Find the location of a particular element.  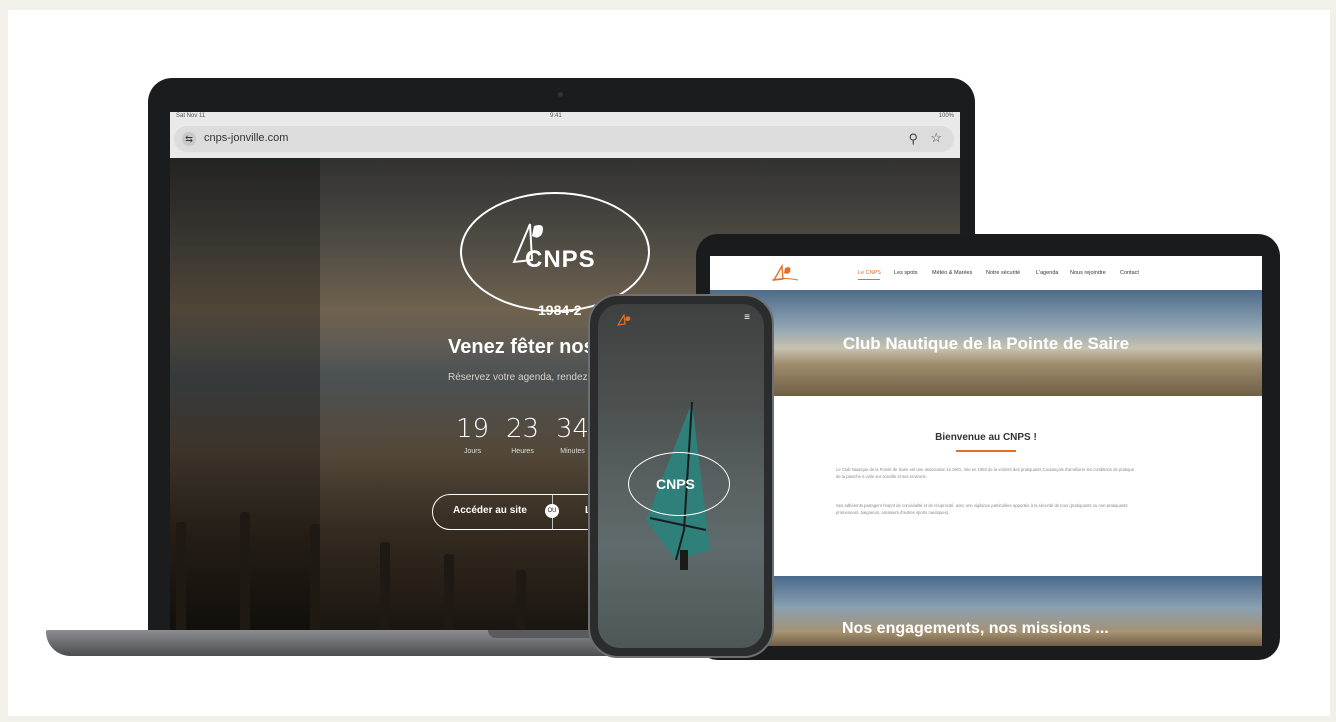

status-date: Sat Nov 11 is located at coordinates (191, 116).